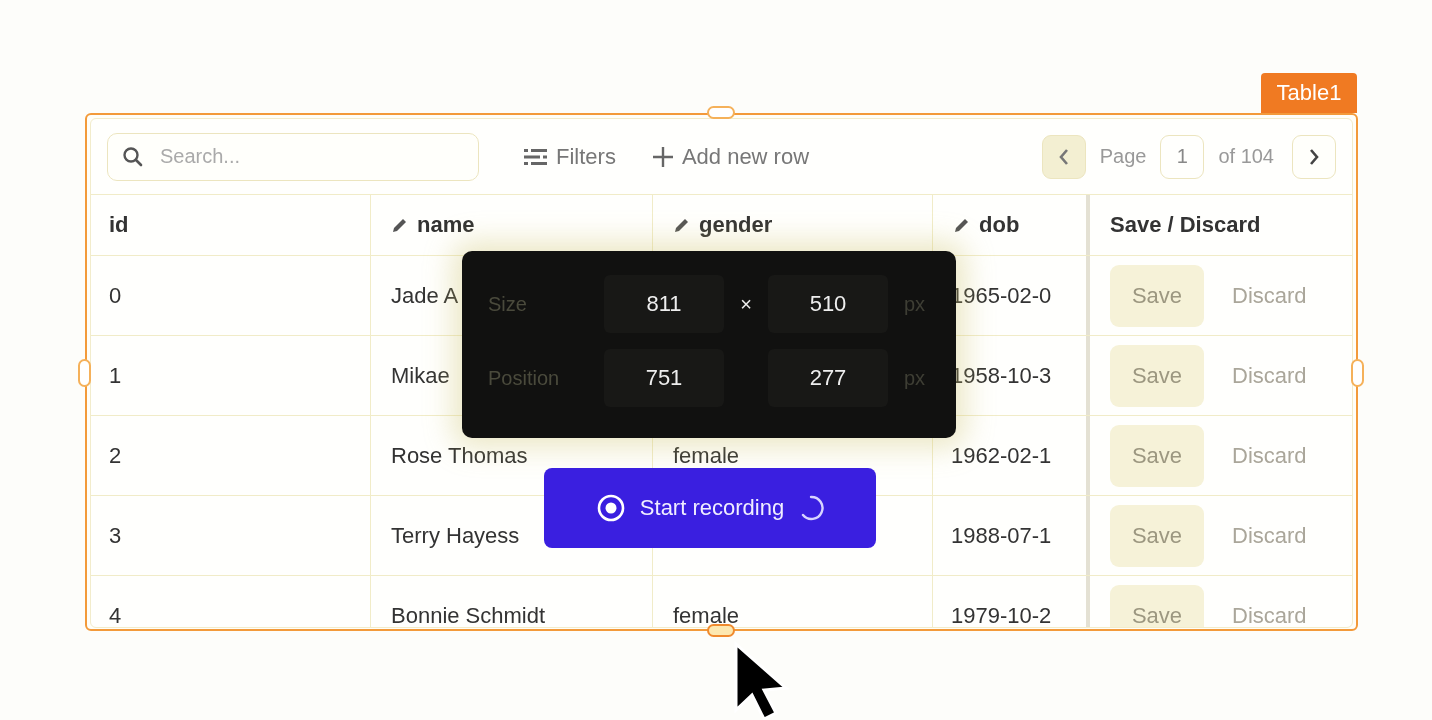  What do you see at coordinates (536, 156) in the screenshot?
I see `filter-icon` at bounding box center [536, 156].